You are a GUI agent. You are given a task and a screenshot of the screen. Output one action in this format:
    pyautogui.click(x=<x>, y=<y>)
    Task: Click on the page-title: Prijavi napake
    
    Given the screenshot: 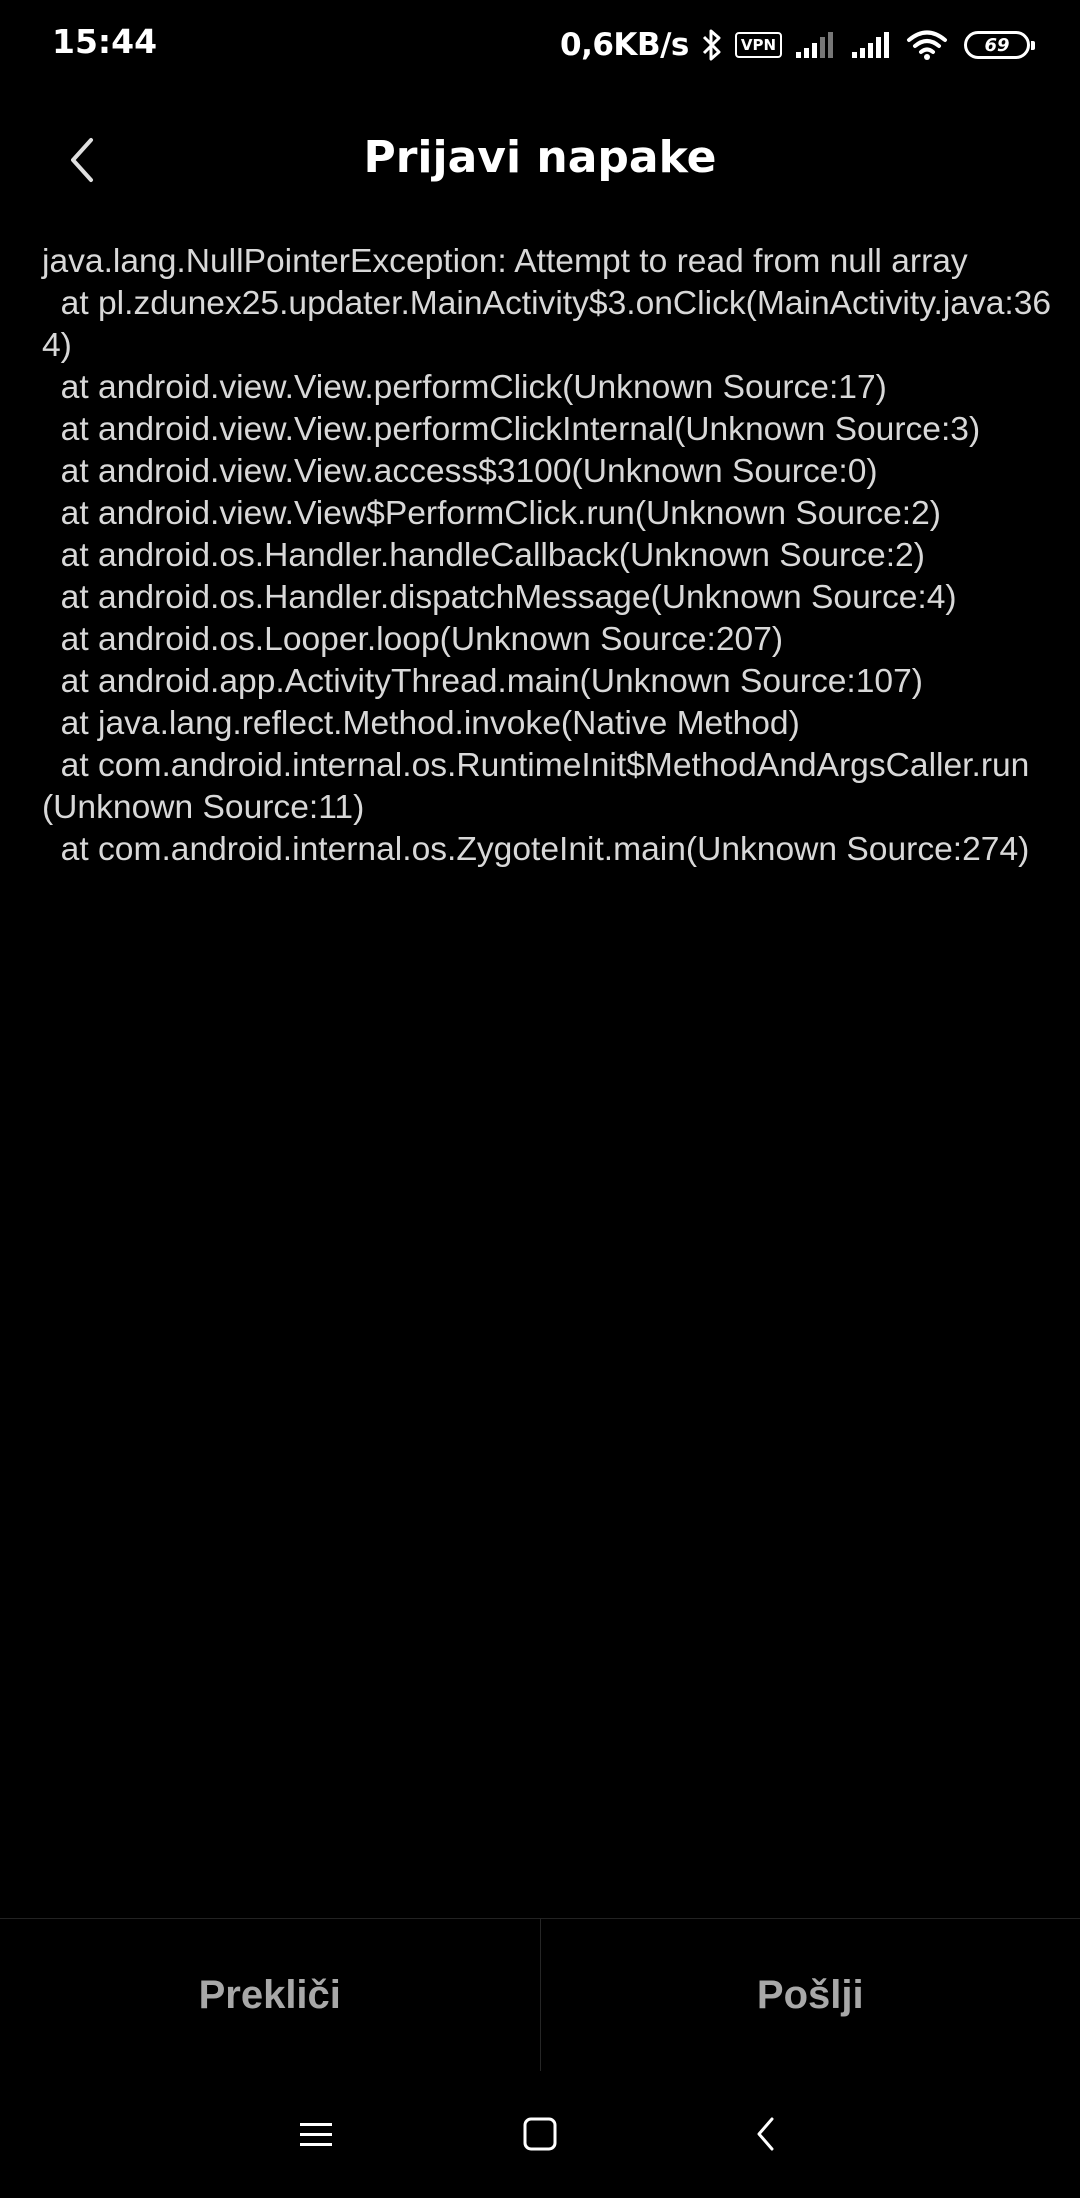 What is the action you would take?
    pyautogui.click(x=540, y=157)
    